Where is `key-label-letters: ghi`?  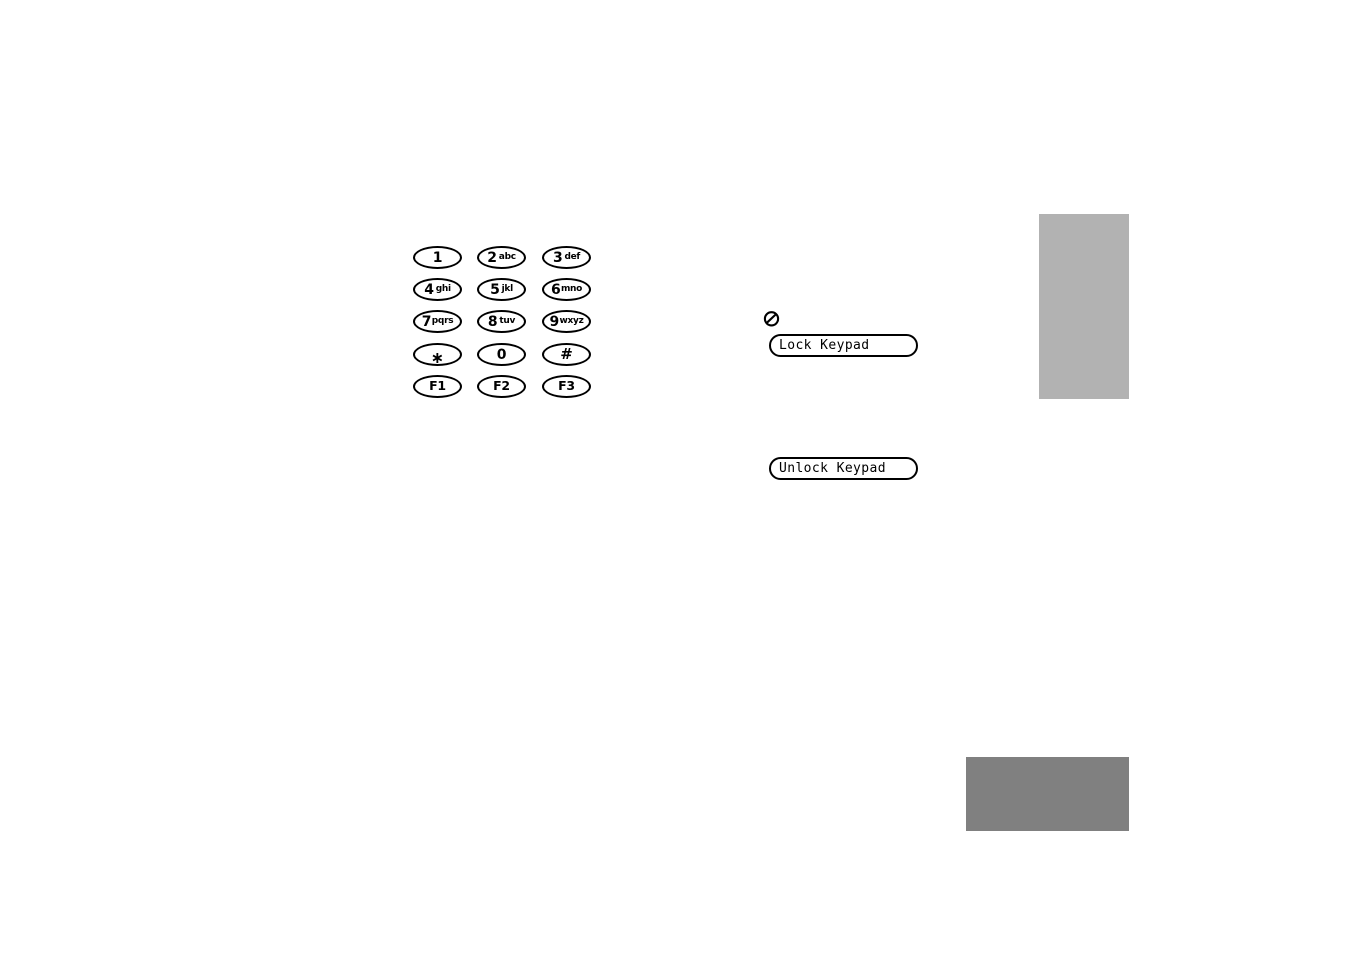 key-label-letters: ghi is located at coordinates (443, 289).